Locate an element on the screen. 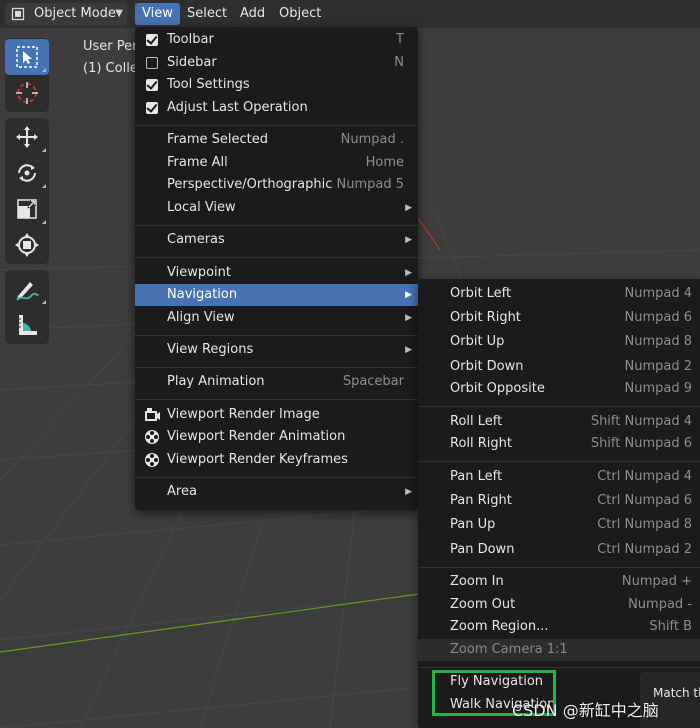 The image size is (700, 728). select-box-tool is located at coordinates (27, 57).